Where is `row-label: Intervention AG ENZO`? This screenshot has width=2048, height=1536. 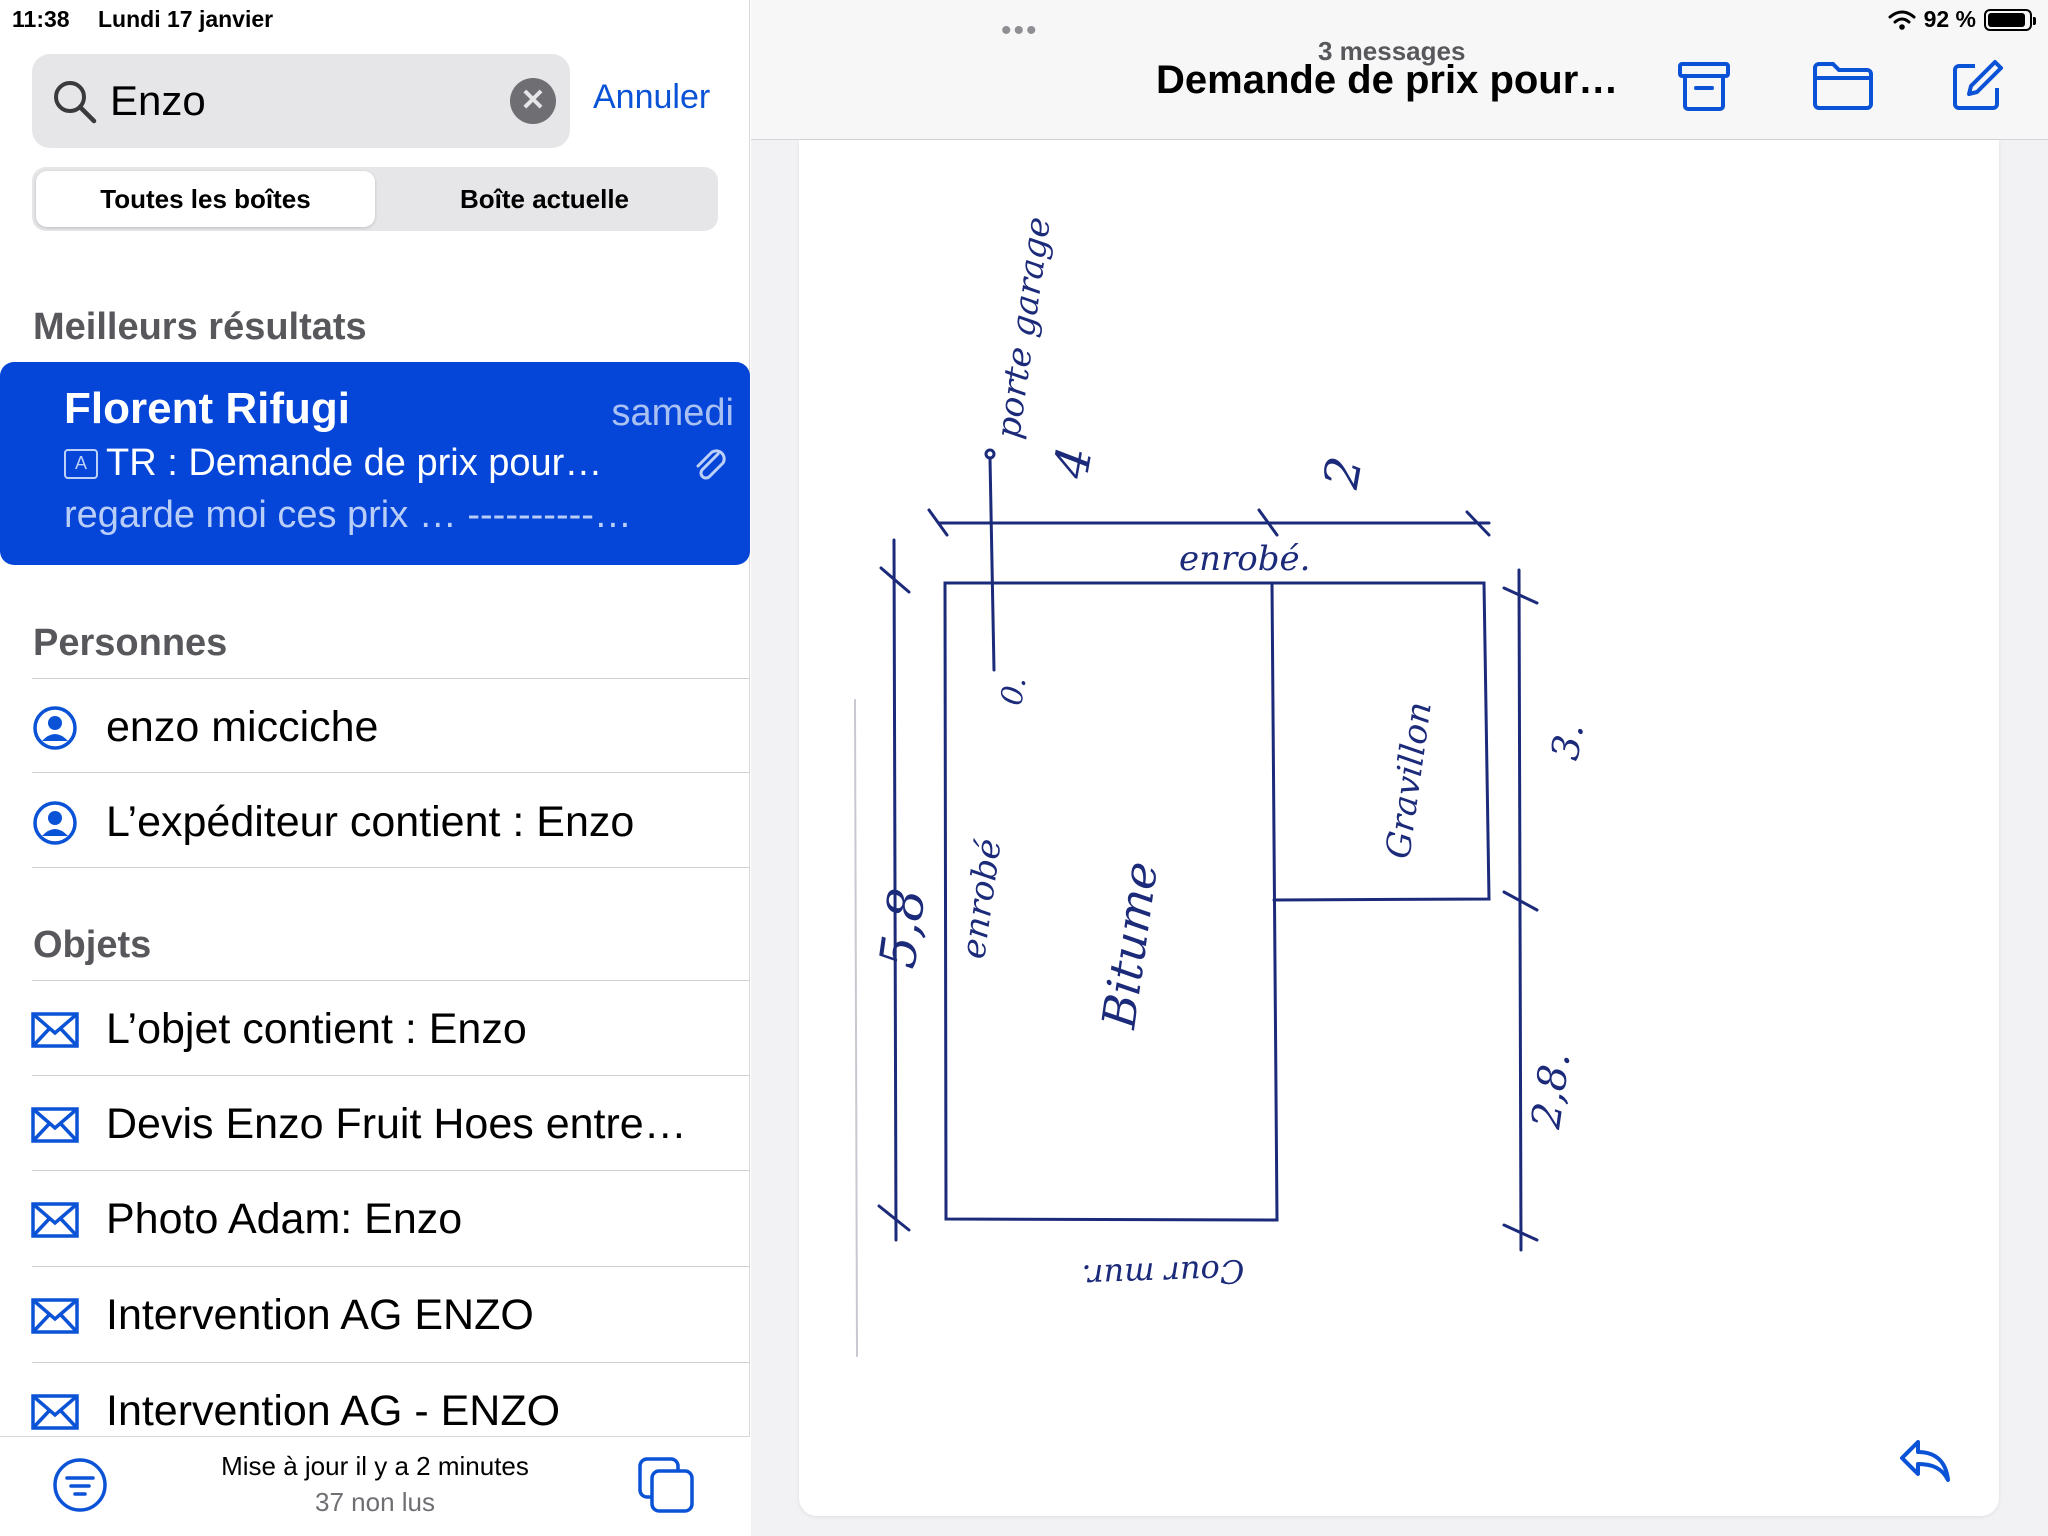
row-label: Intervention AG ENZO is located at coordinates (320, 1315).